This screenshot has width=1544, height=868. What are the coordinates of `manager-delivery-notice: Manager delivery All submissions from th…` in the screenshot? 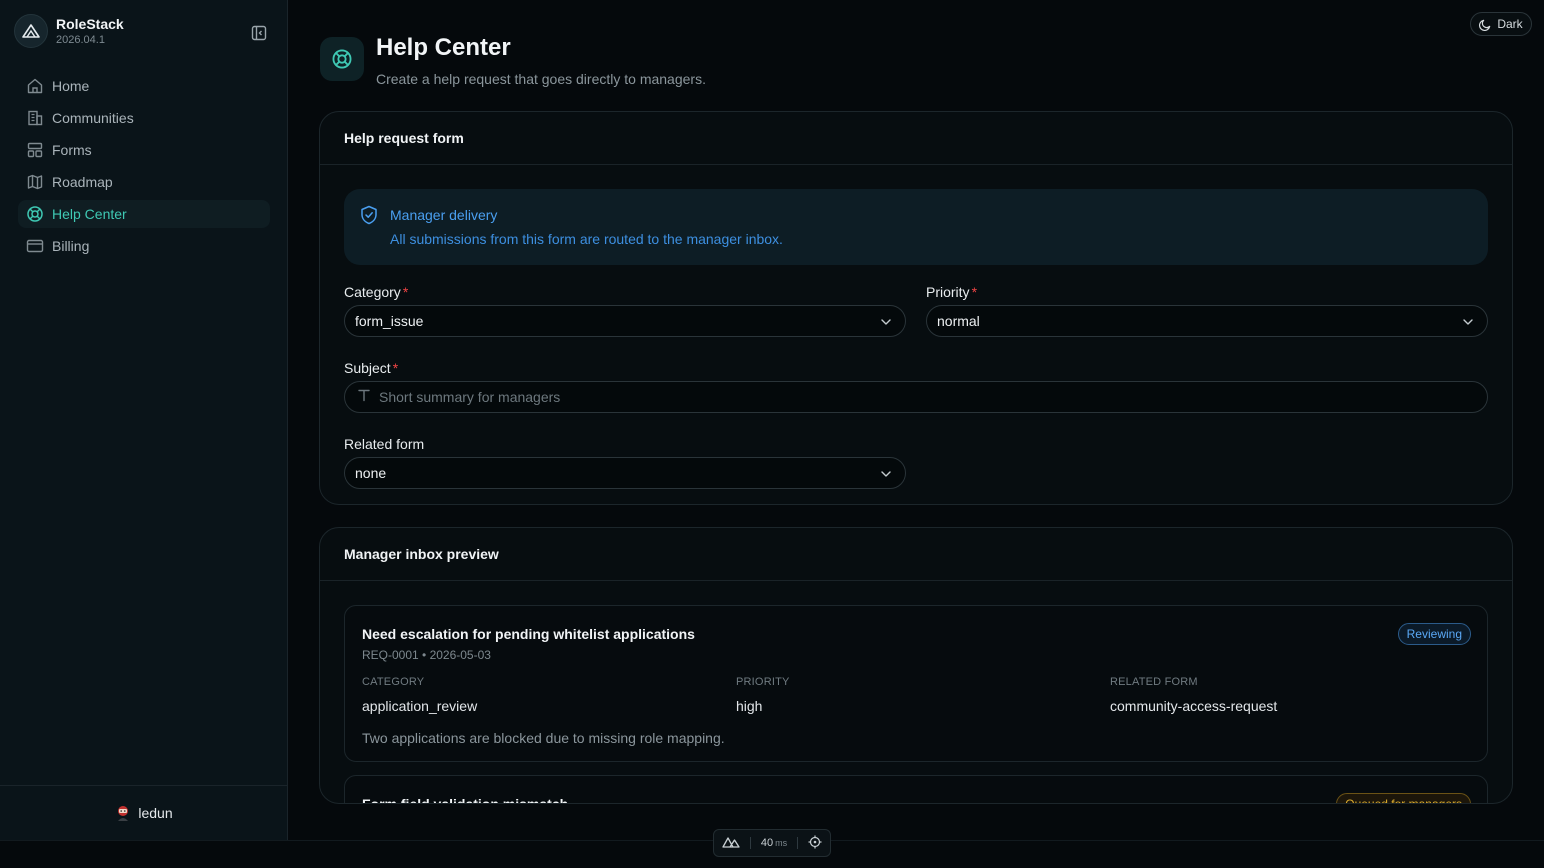 It's located at (916, 227).